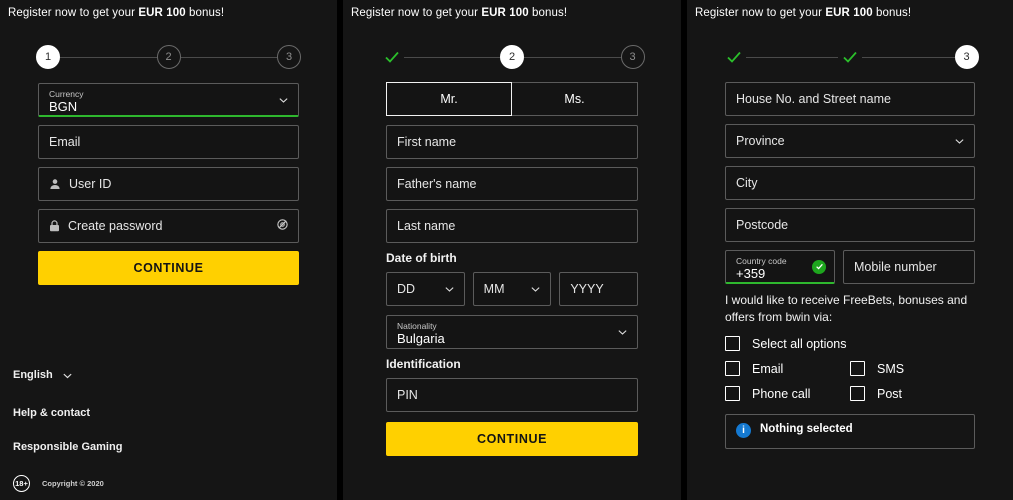 Image resolution: width=1013 pixels, height=500 pixels. Describe the element at coordinates (512, 395) in the screenshot. I see `pin-field: PIN` at that location.